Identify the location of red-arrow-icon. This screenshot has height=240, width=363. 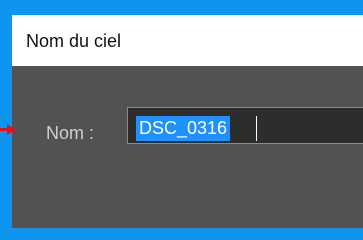
(8, 129).